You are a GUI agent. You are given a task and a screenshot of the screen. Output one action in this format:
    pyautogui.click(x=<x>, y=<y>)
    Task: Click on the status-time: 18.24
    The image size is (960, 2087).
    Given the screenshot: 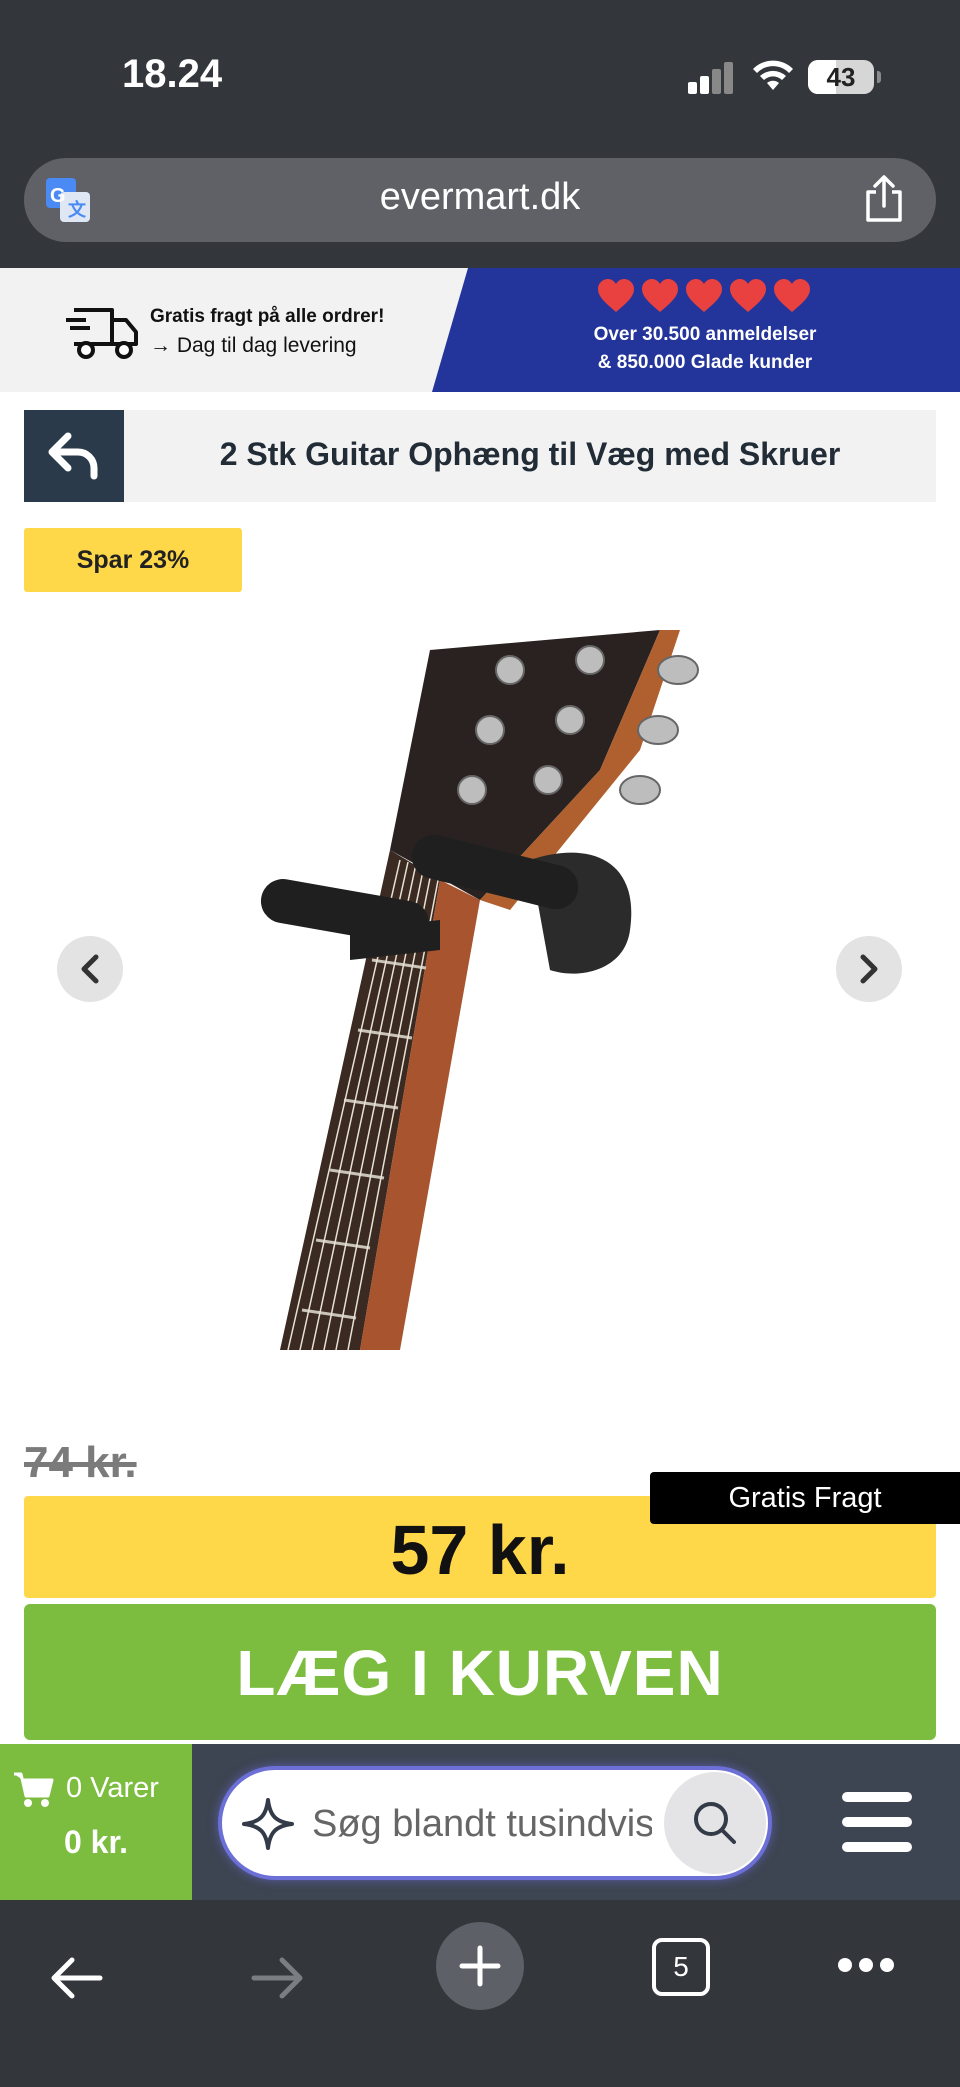 What is the action you would take?
    pyautogui.click(x=172, y=74)
    